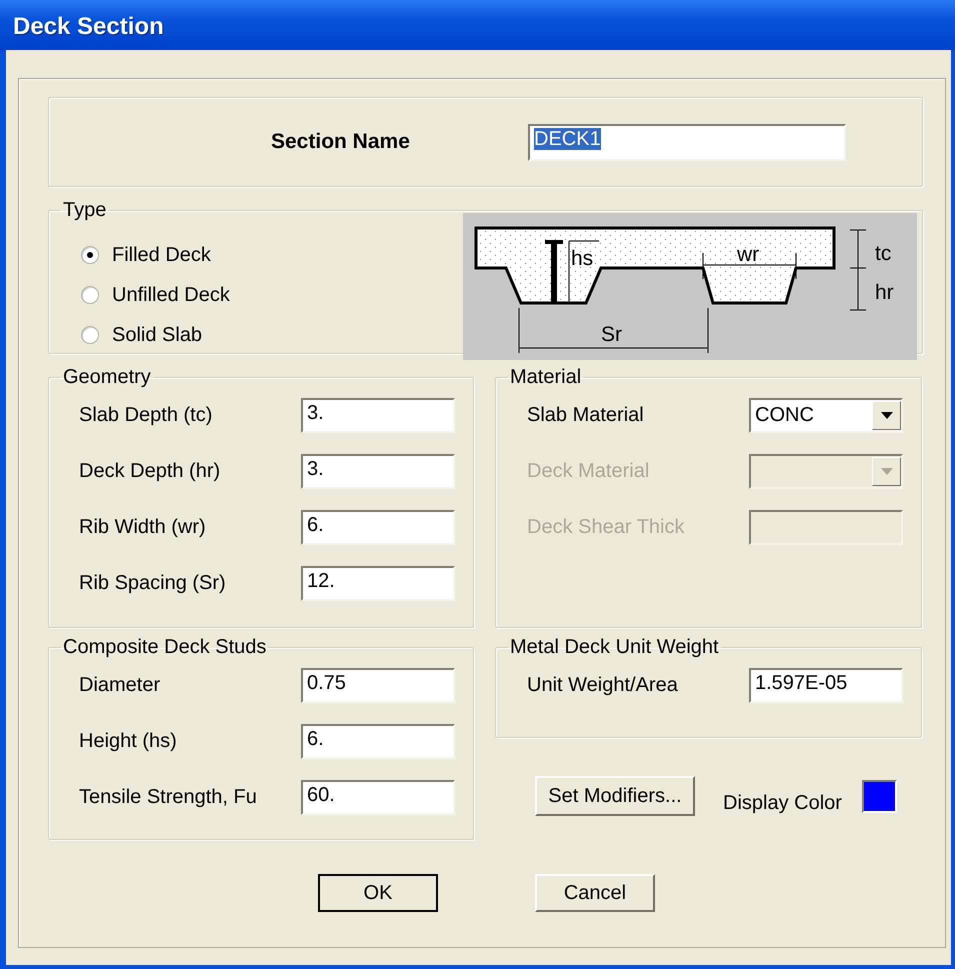 The height and width of the screenshot is (969, 955). Describe the element at coordinates (614, 647) in the screenshot. I see `group-legend: Metal Deck Unit Weight` at that location.